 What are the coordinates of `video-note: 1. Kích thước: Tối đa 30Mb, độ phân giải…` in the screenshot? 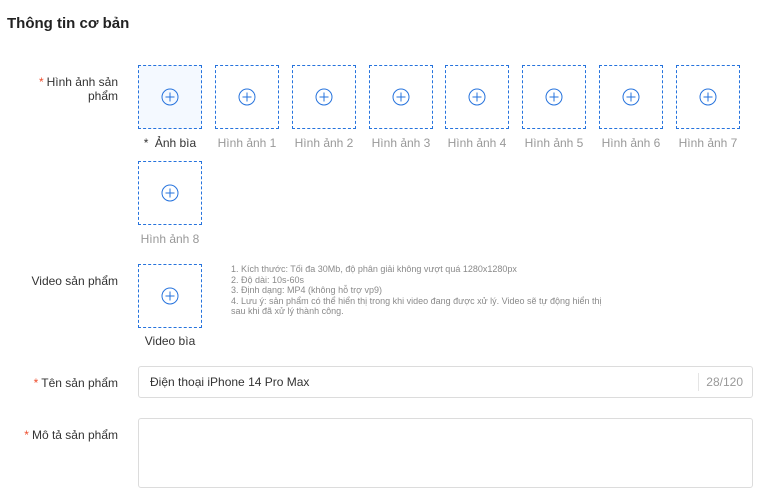 It's located at (374, 269).